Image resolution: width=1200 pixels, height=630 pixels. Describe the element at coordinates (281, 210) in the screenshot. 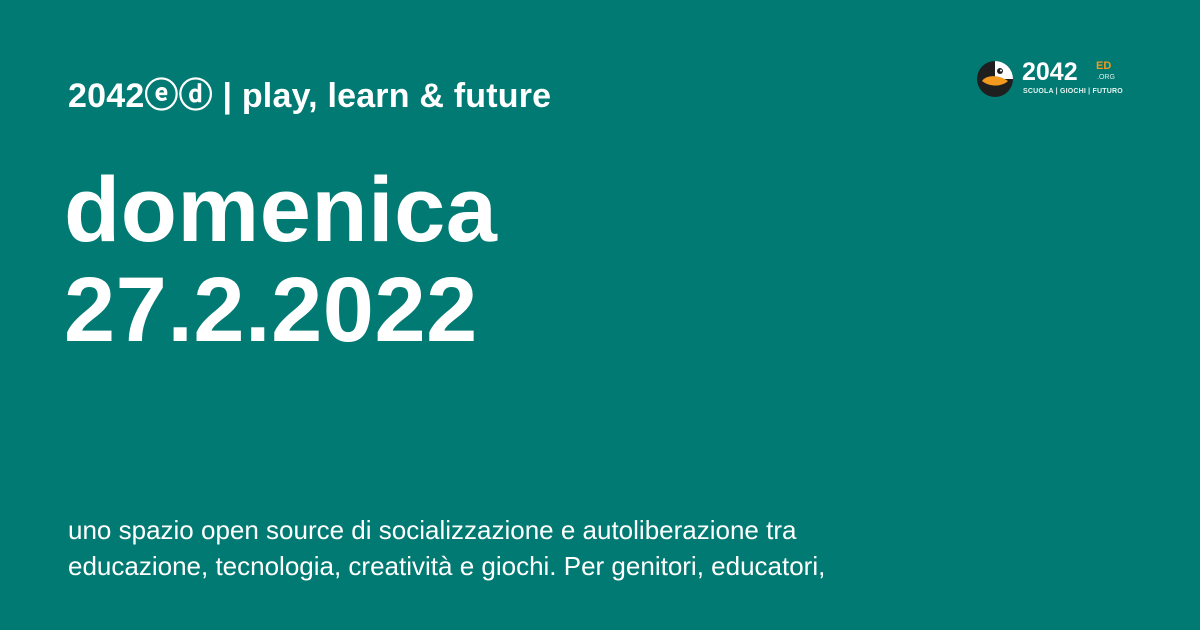

I see `event-day: domenica` at that location.